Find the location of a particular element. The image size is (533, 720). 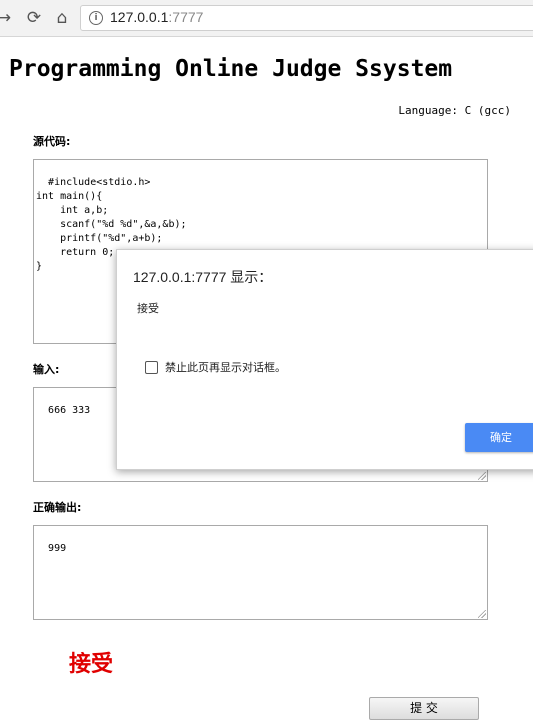

url-text: 127.0.0.1:7777 is located at coordinates (156, 17).